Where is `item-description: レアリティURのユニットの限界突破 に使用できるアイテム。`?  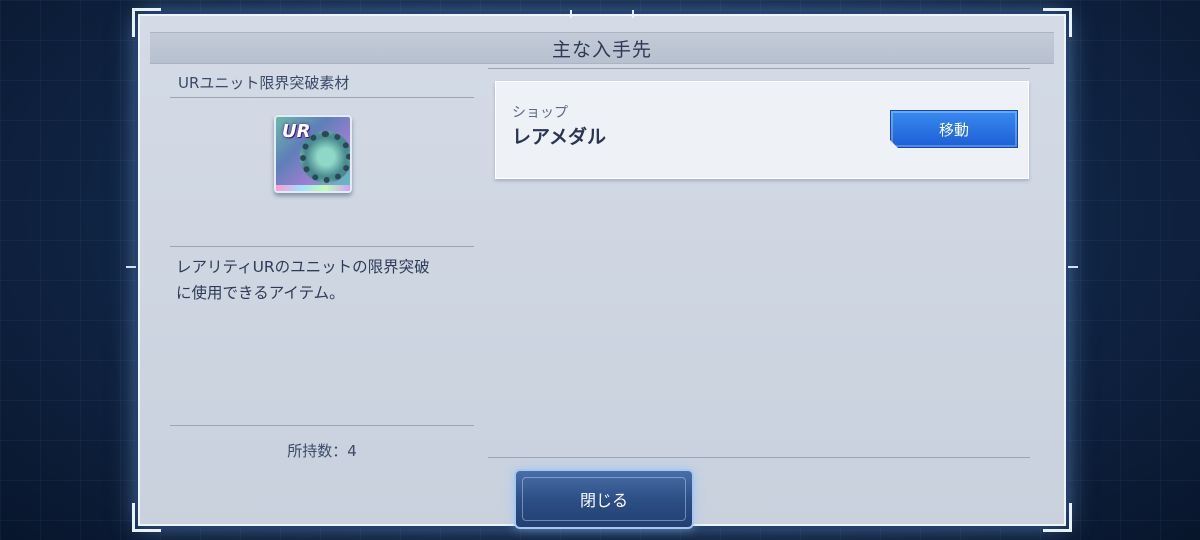 item-description: レアリティURのユニットの限界突破 に使用できるアイテム。 is located at coordinates (324, 280).